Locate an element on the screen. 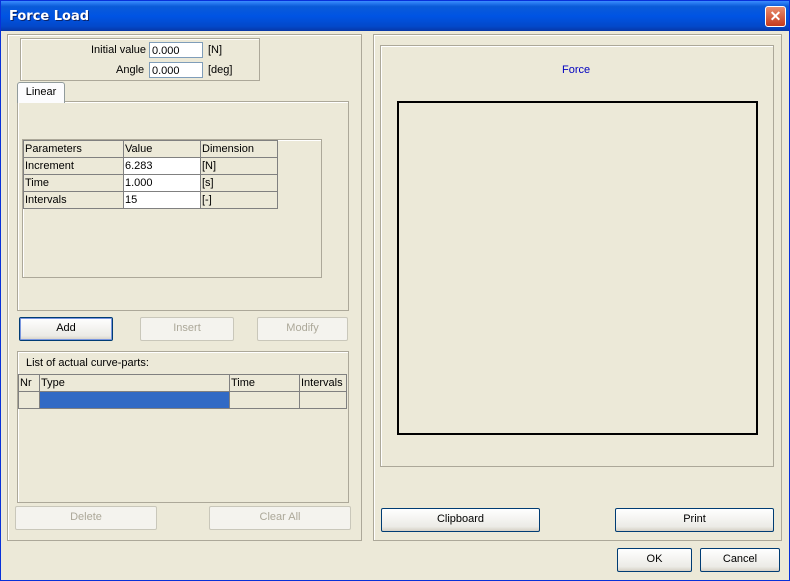  table-header-row: Nr Type Time Intervals is located at coordinates (182, 383).